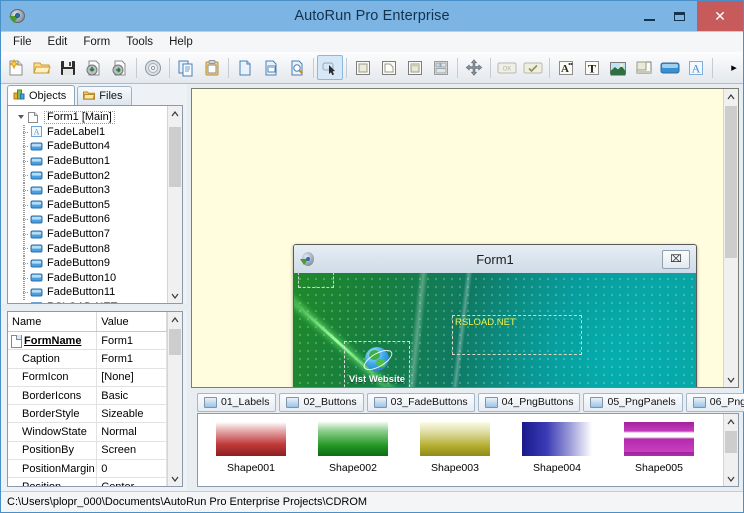 This screenshot has height=513, width=744. Describe the element at coordinates (321, 402) in the screenshot. I see `tab-02-buttons: 02_Buttons` at that location.